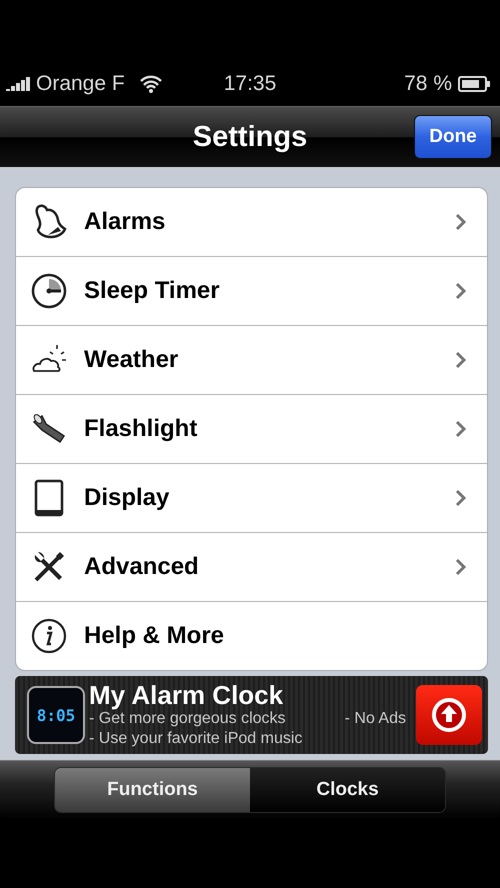  I want to click on settings-row: Help & More, so click(251, 636).